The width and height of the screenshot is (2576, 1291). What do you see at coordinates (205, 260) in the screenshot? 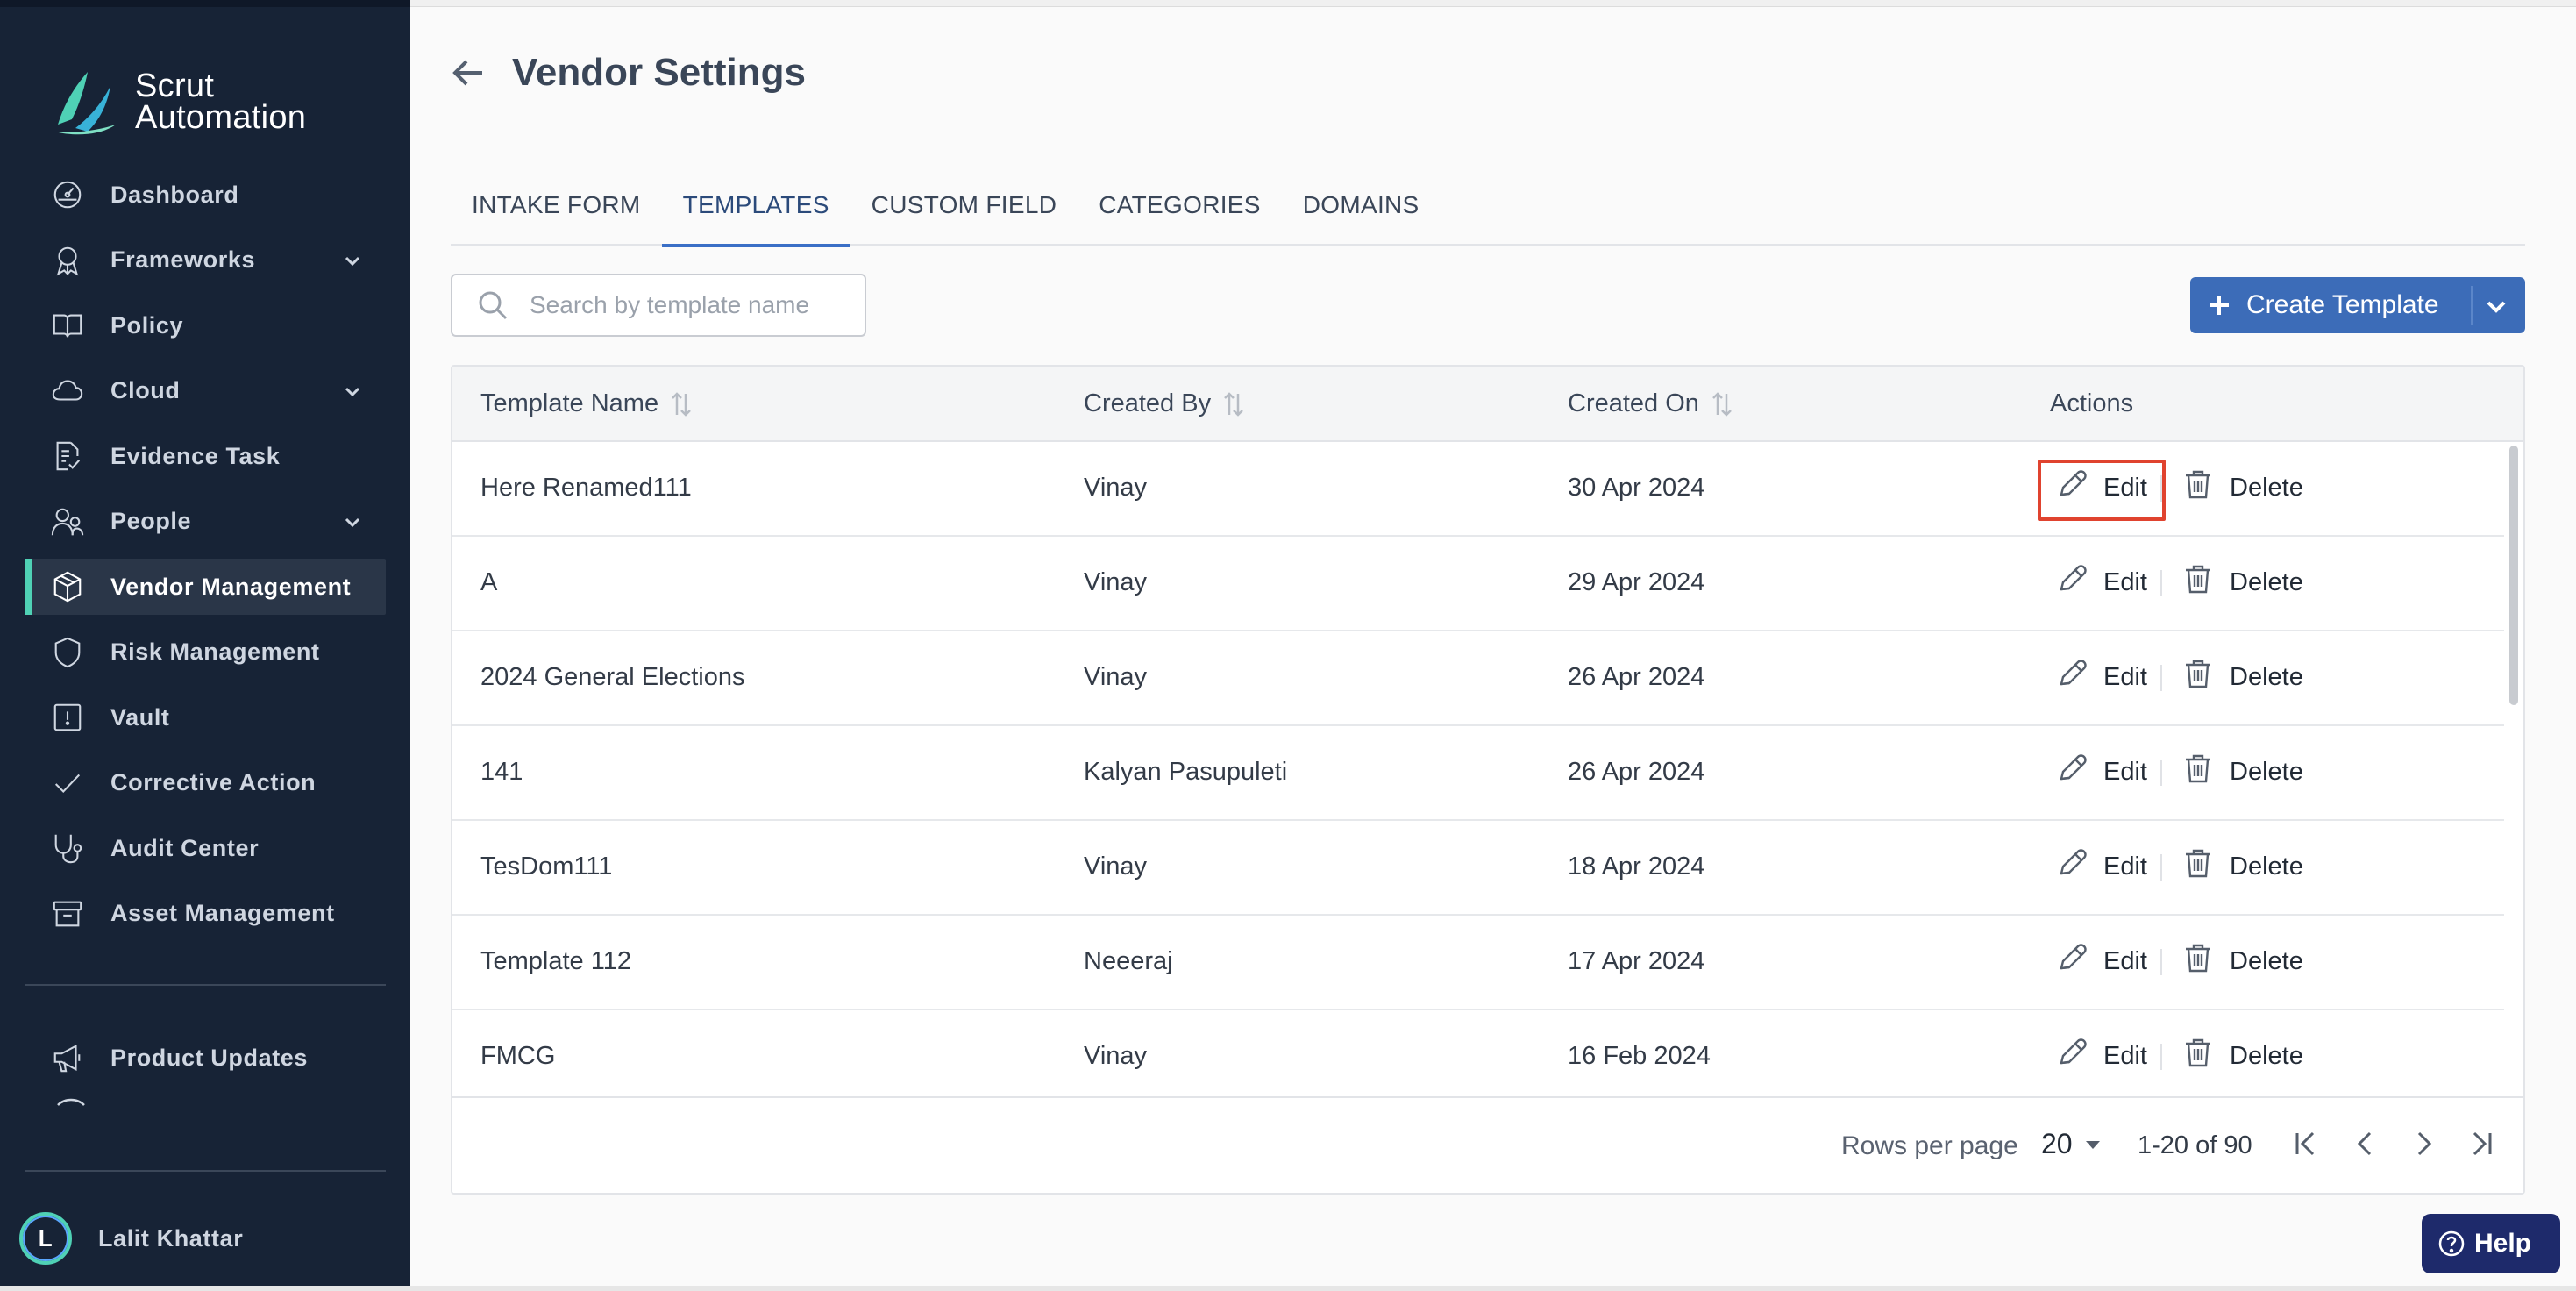
I see `sidebar-item-frameworks: Frameworks` at bounding box center [205, 260].